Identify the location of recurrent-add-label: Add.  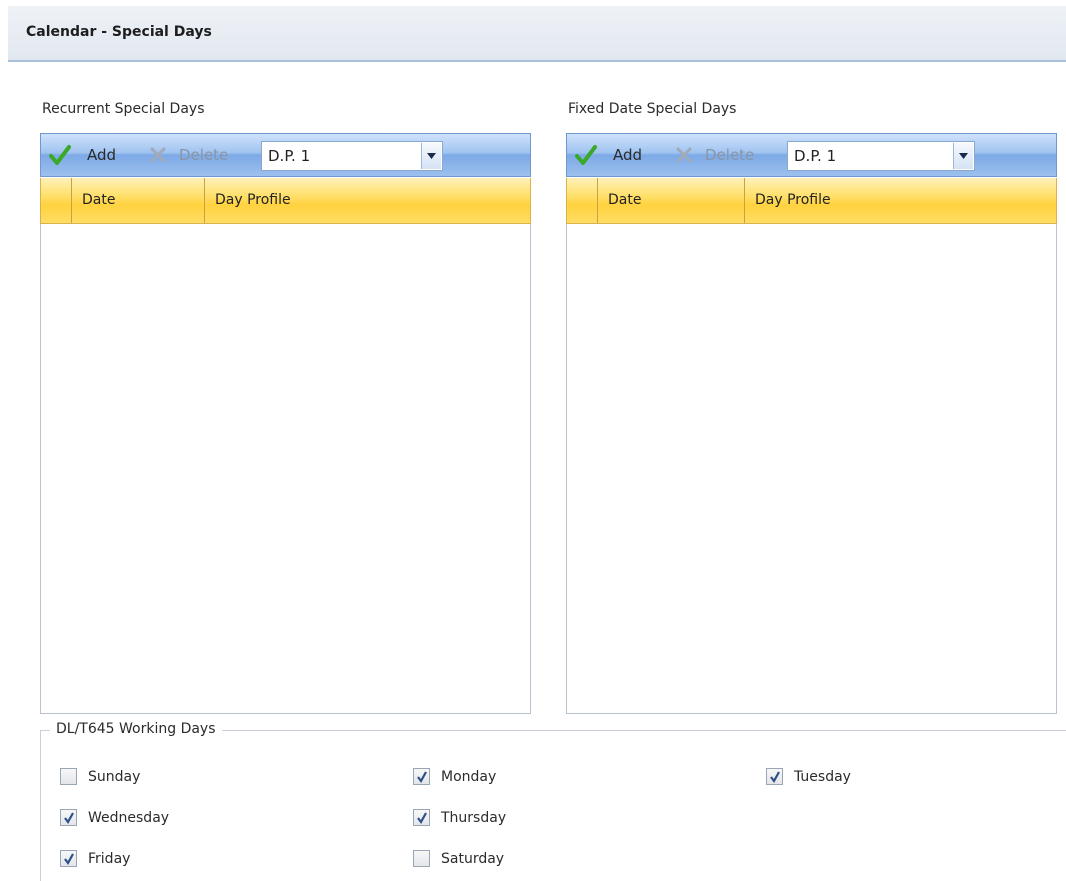
(102, 155).